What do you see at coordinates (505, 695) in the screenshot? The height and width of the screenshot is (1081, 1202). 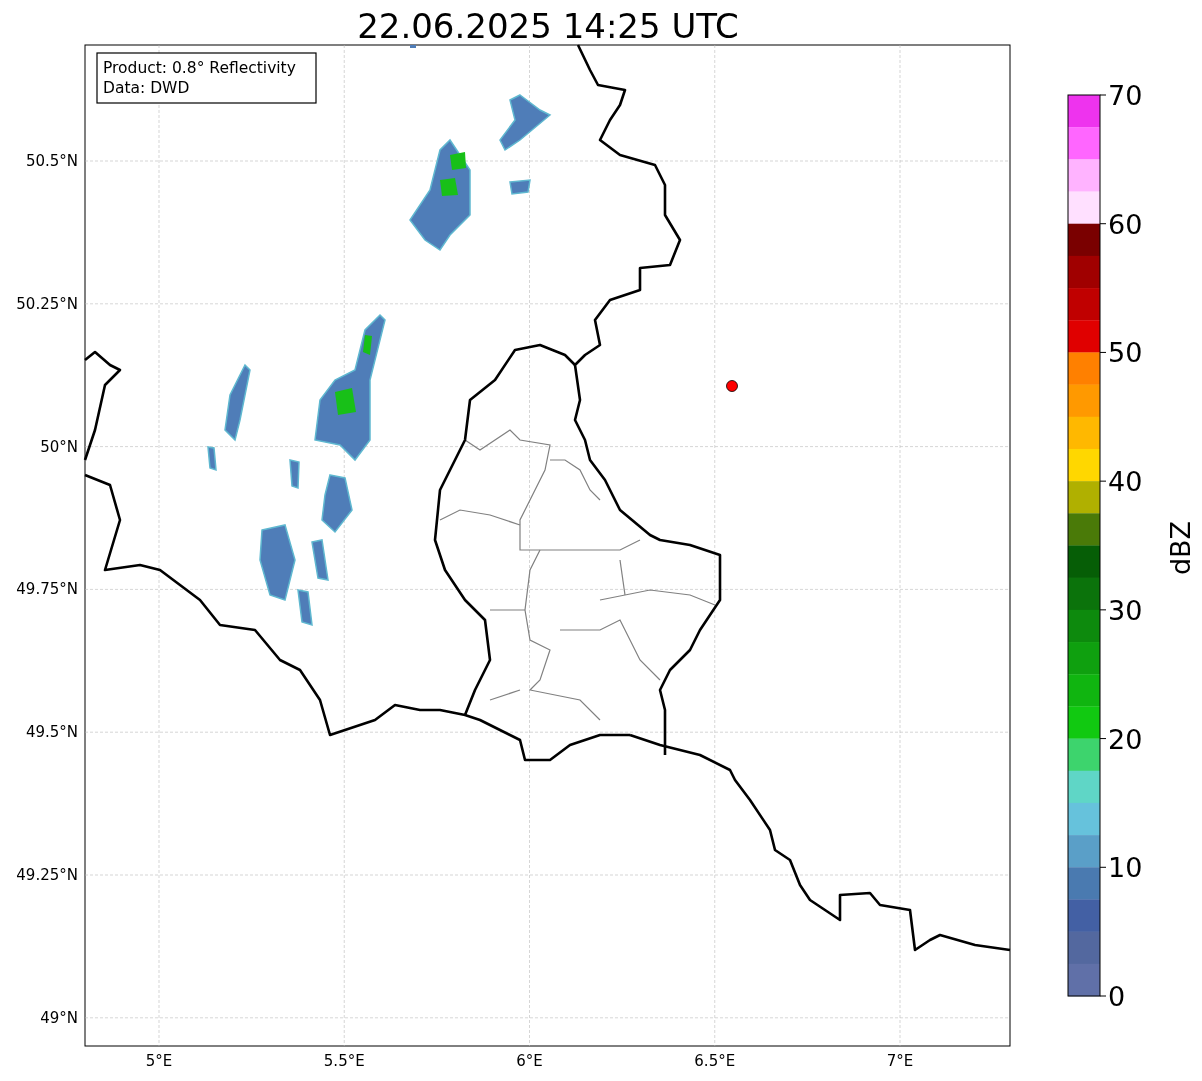 I see `district-line` at bounding box center [505, 695].